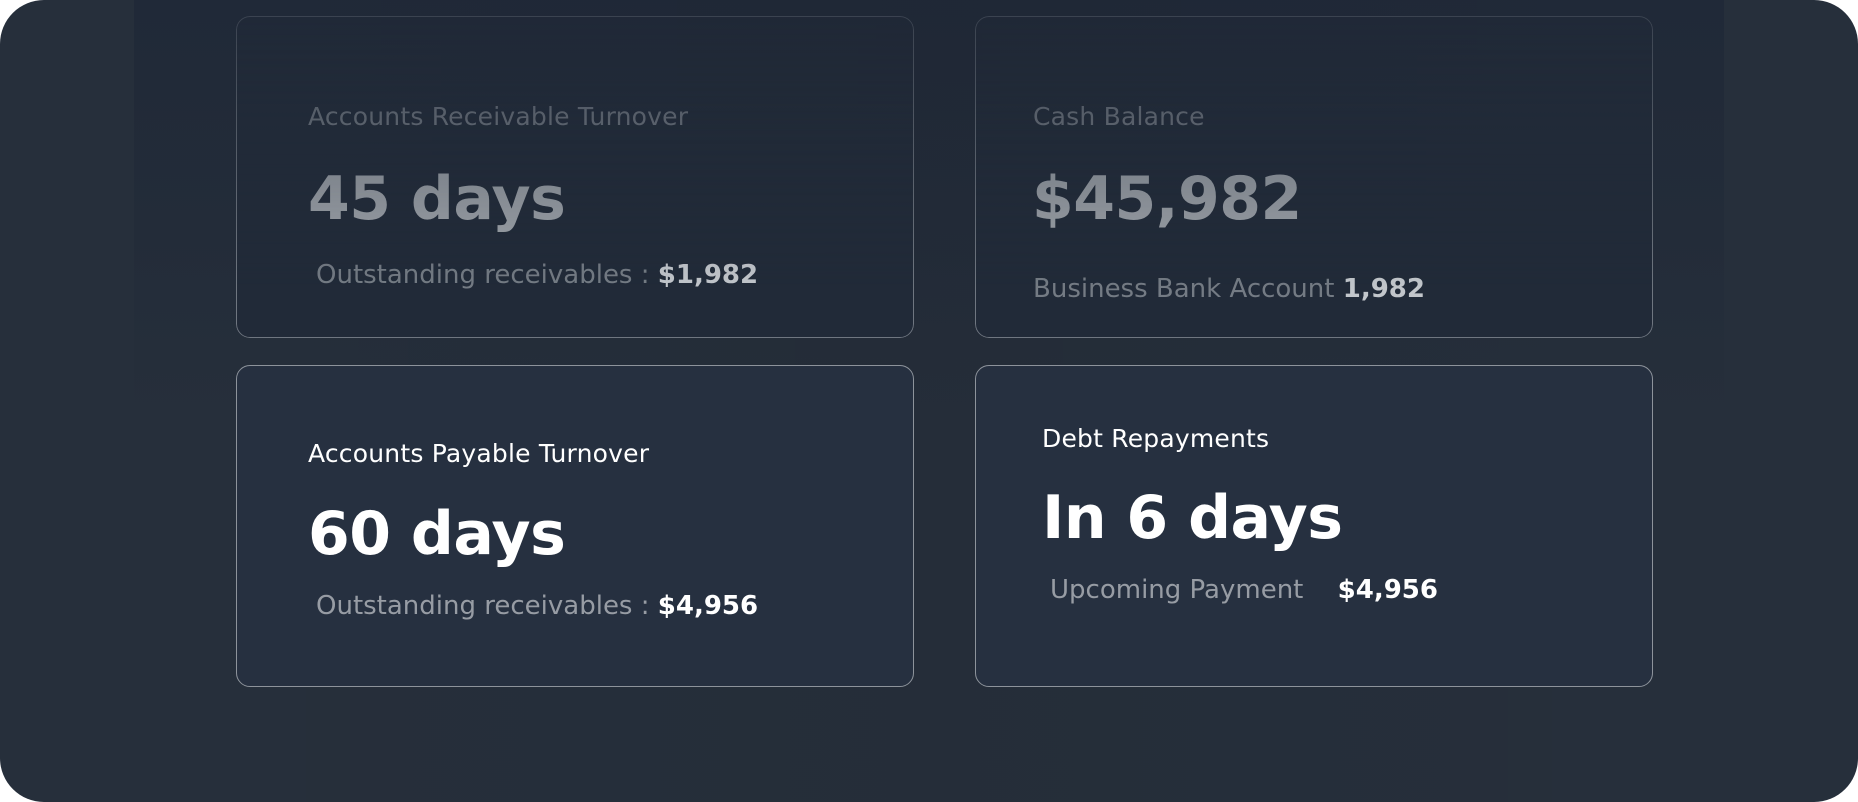 The height and width of the screenshot is (802, 1858). I want to click on card-title: Accounts Receivable Turnover, so click(498, 116).